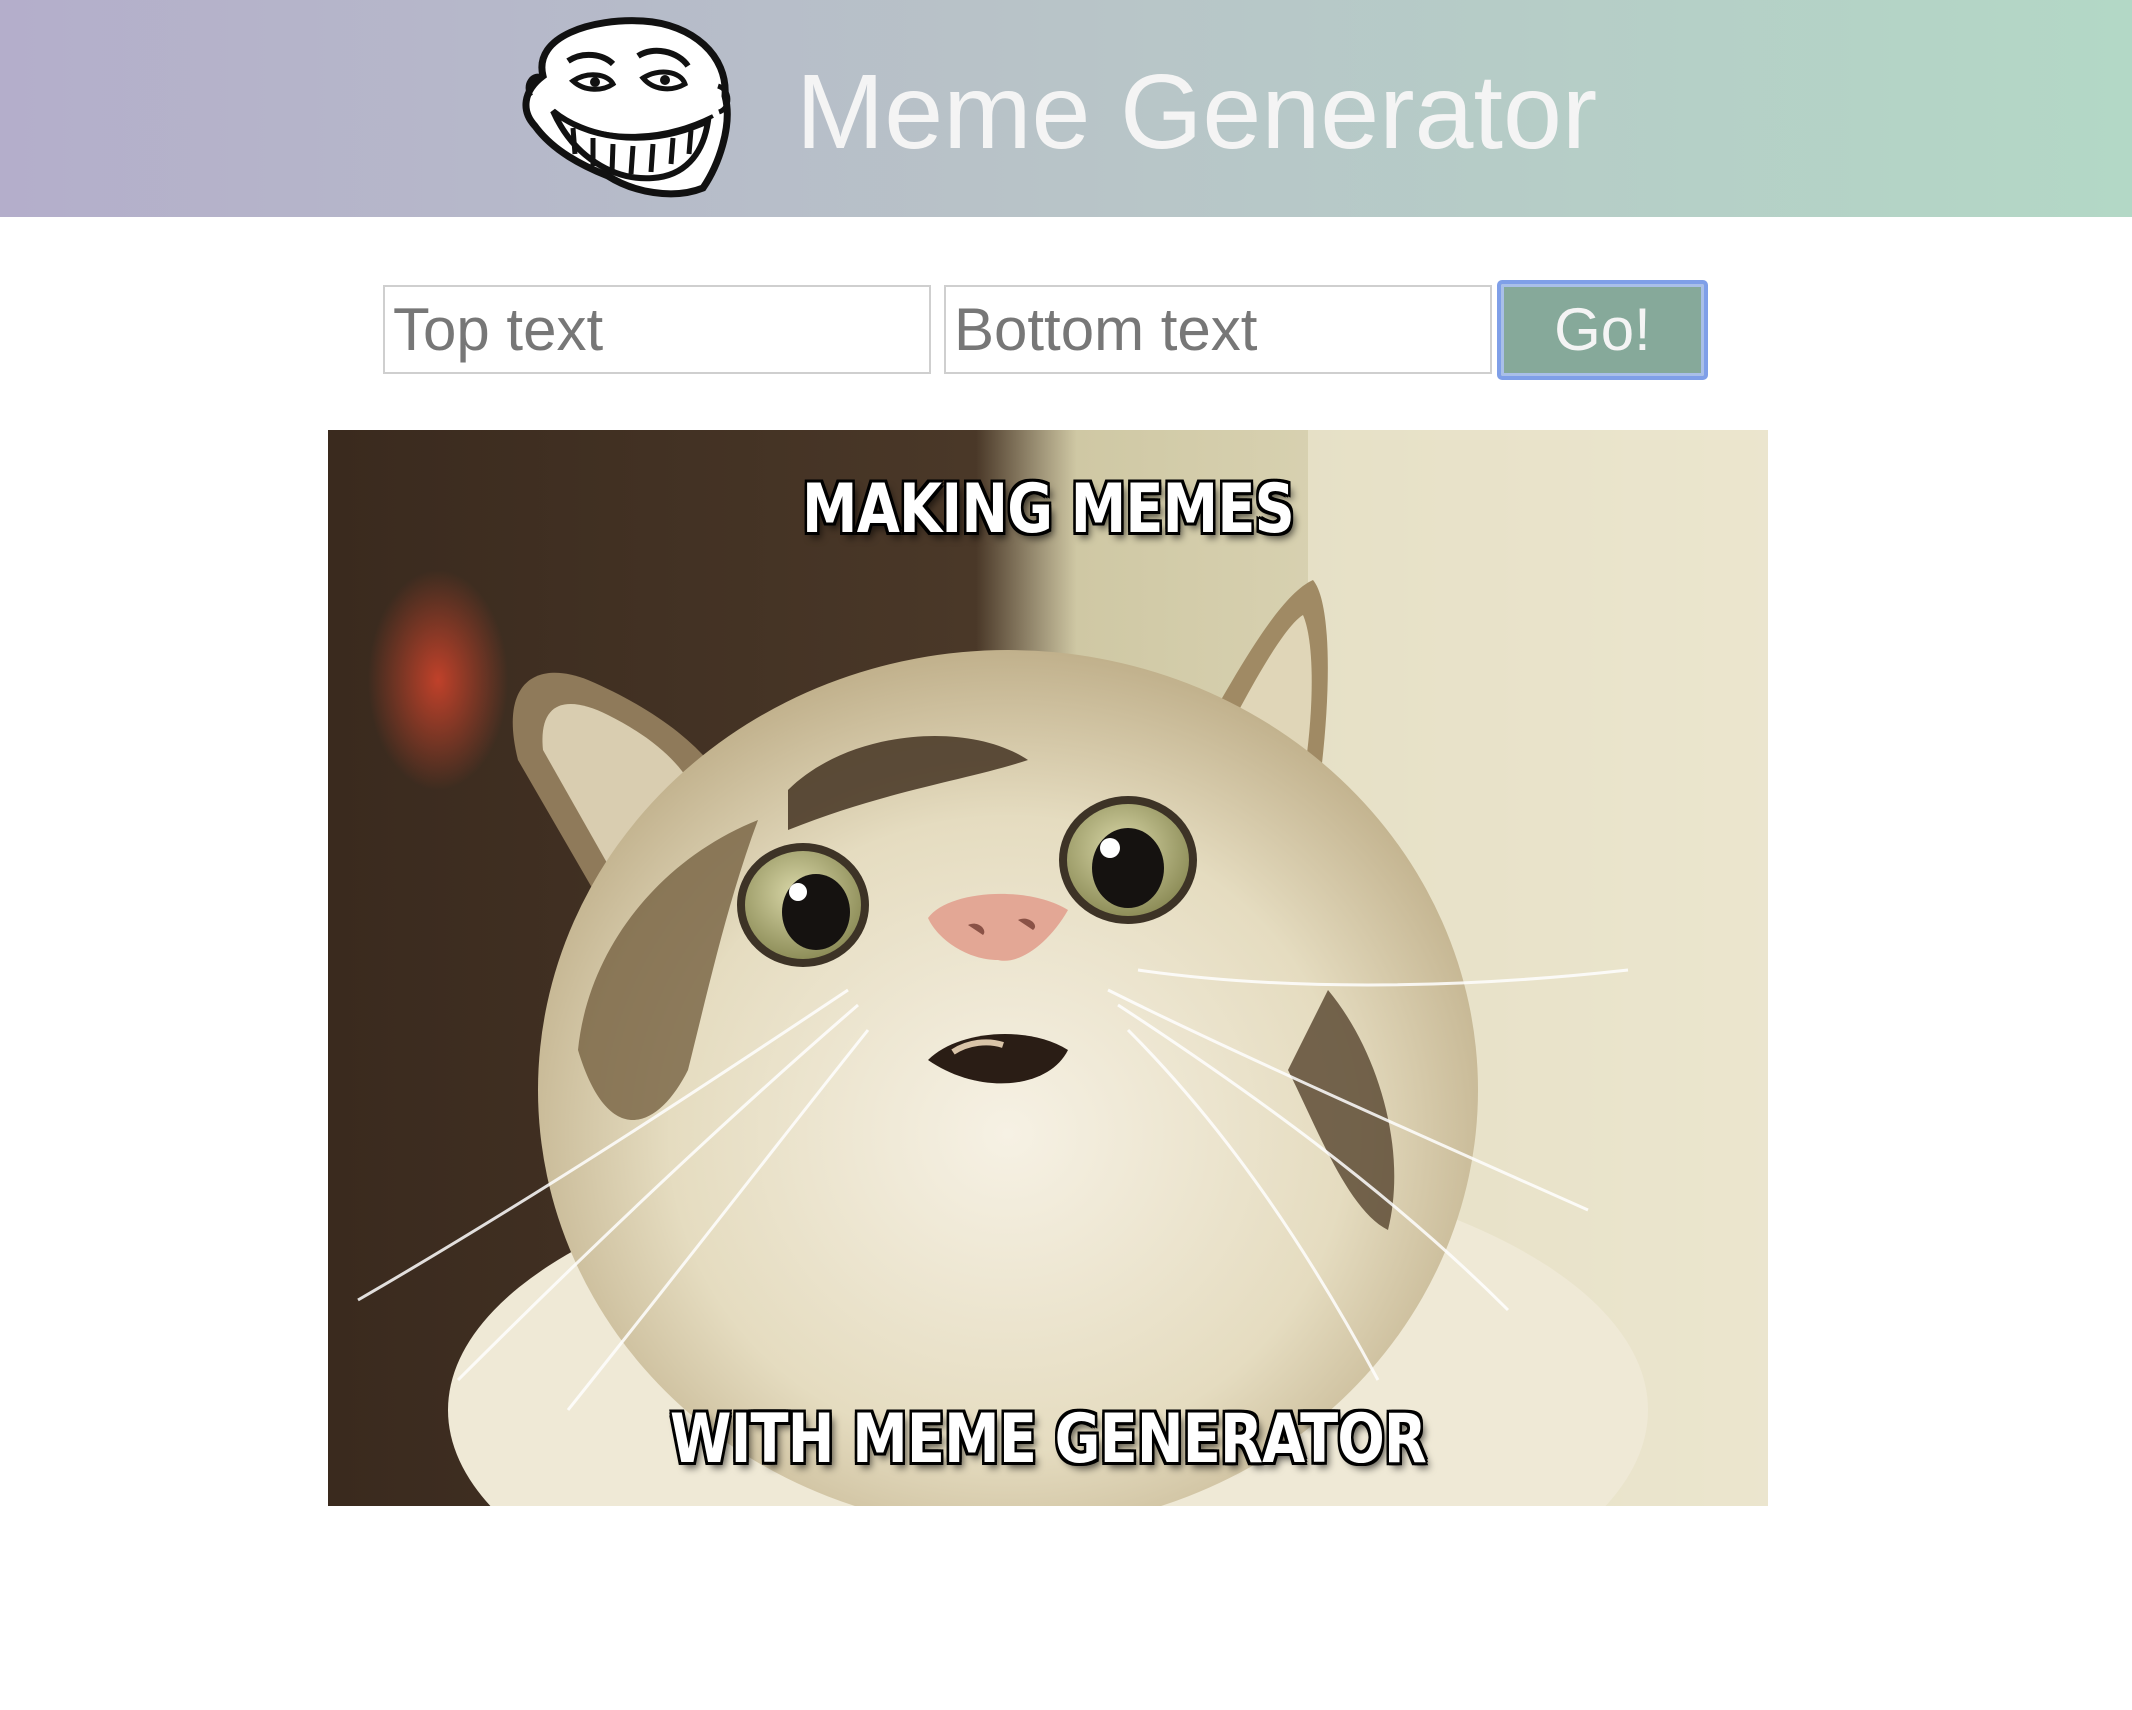 The width and height of the screenshot is (2132, 1710). I want to click on meme-bottom-caption: WITH MEME GENERATOR, so click(1048, 1439).